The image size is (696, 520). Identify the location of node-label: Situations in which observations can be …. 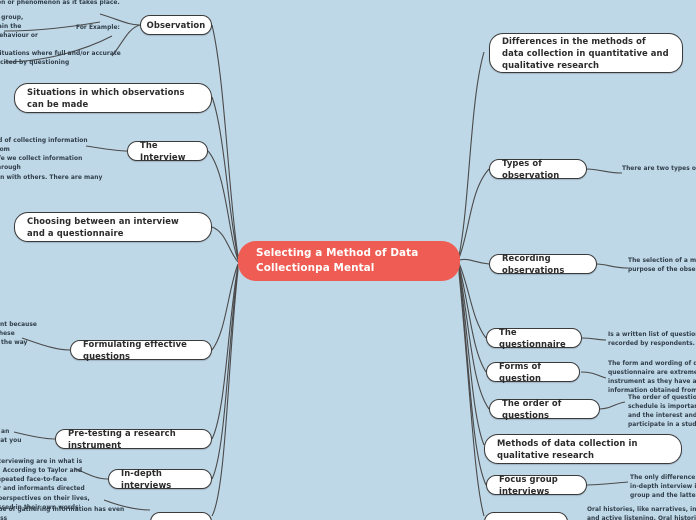
(106, 97).